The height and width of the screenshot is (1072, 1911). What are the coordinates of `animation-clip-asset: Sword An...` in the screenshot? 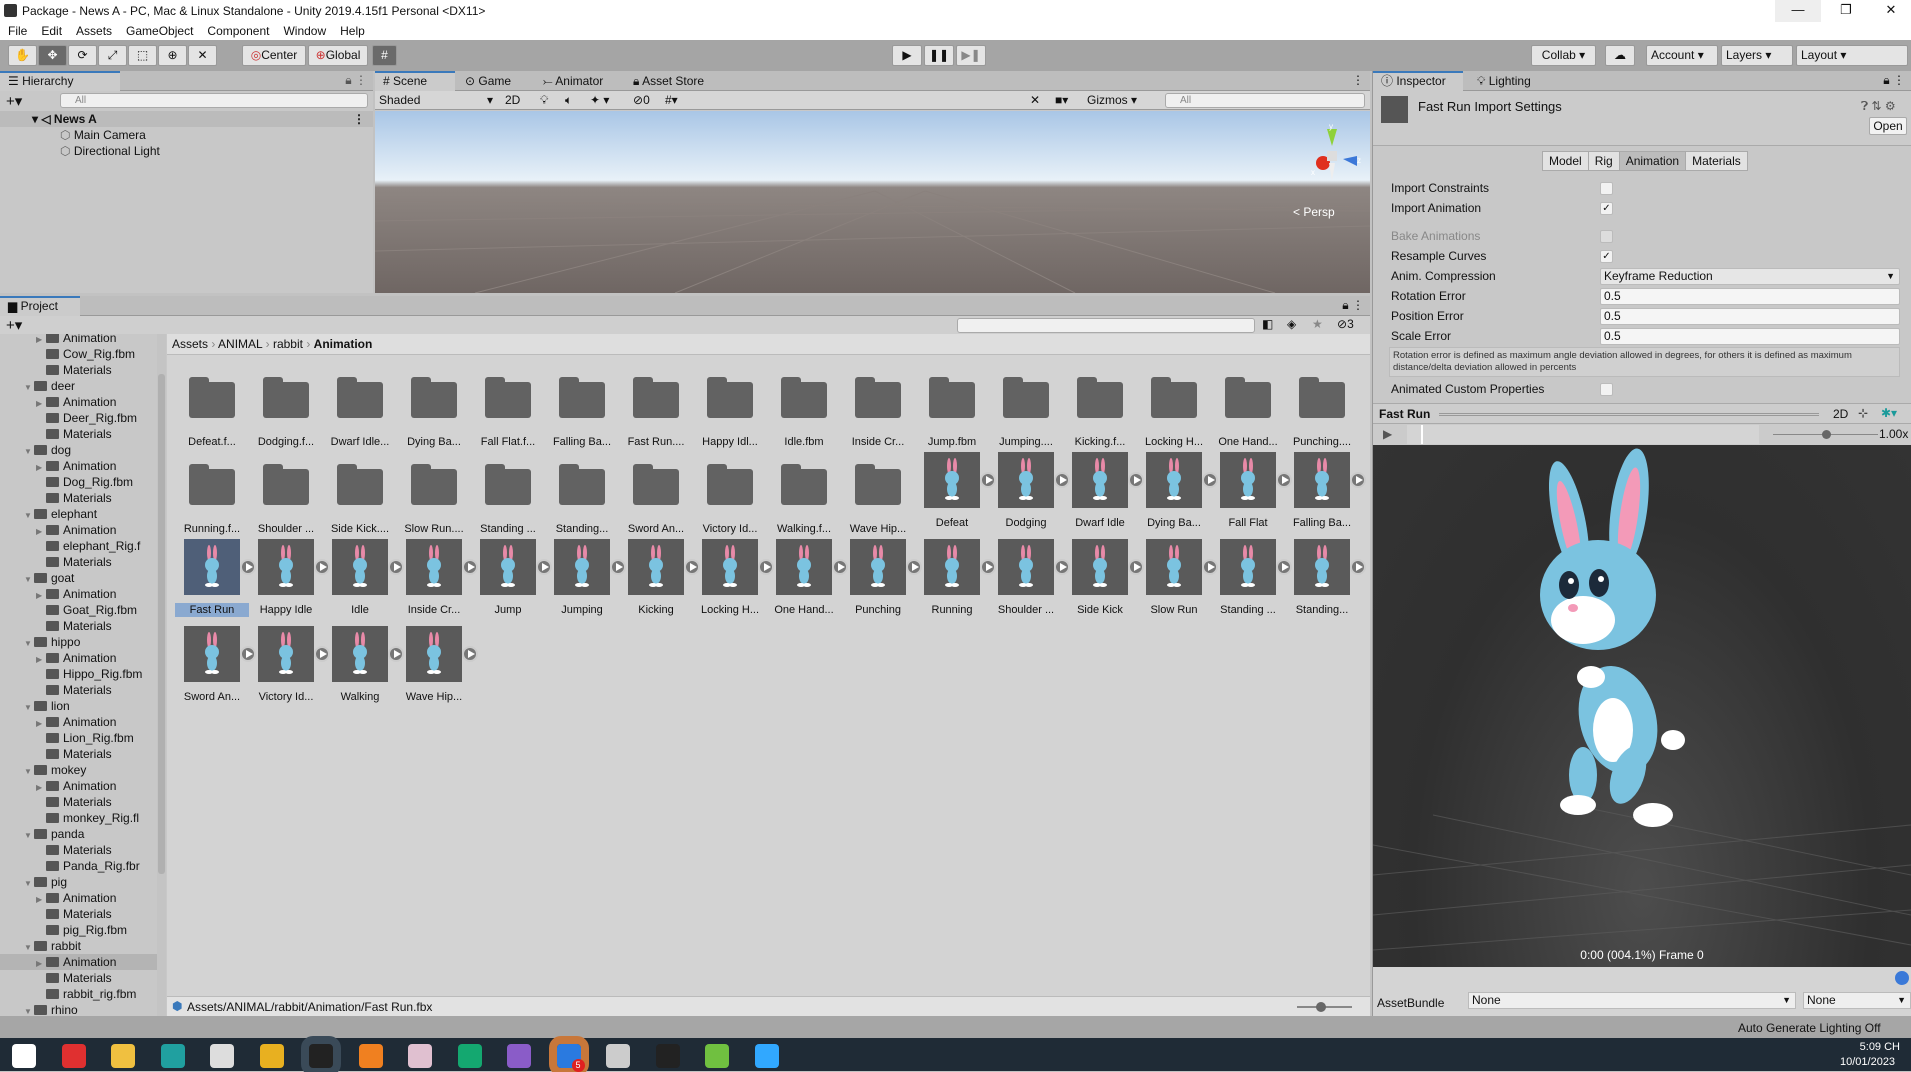 It's located at (215, 665).